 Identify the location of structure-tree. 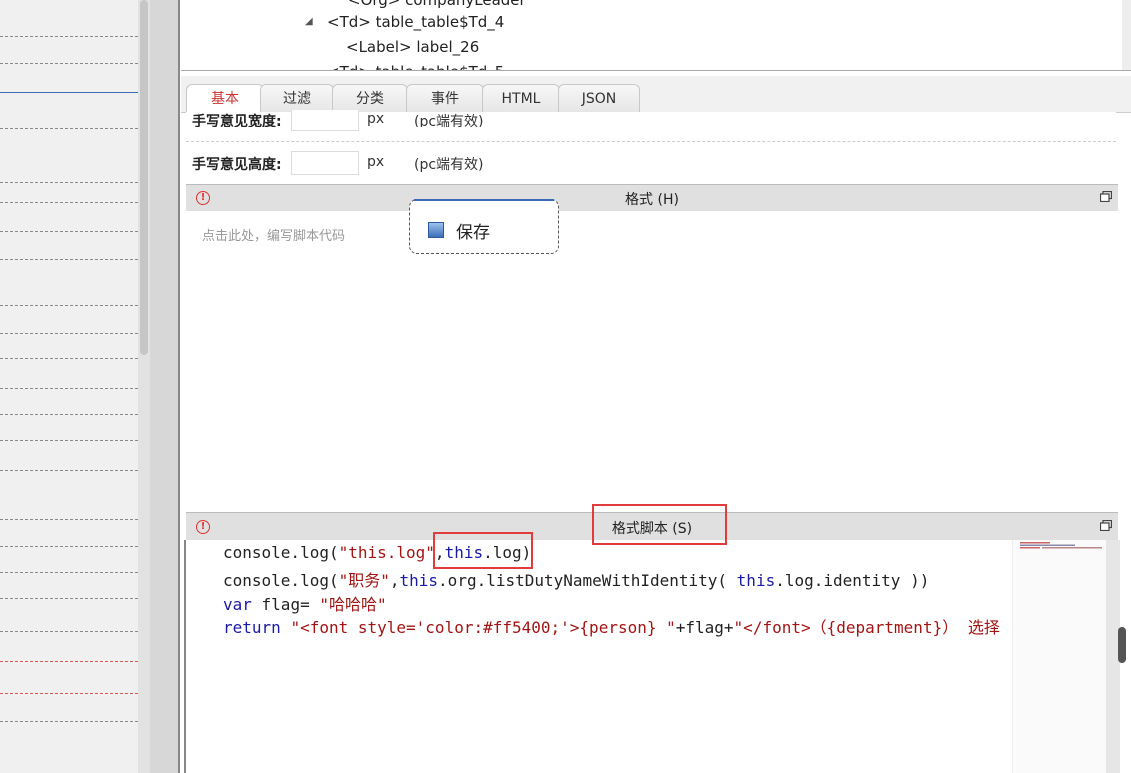
(656, 35).